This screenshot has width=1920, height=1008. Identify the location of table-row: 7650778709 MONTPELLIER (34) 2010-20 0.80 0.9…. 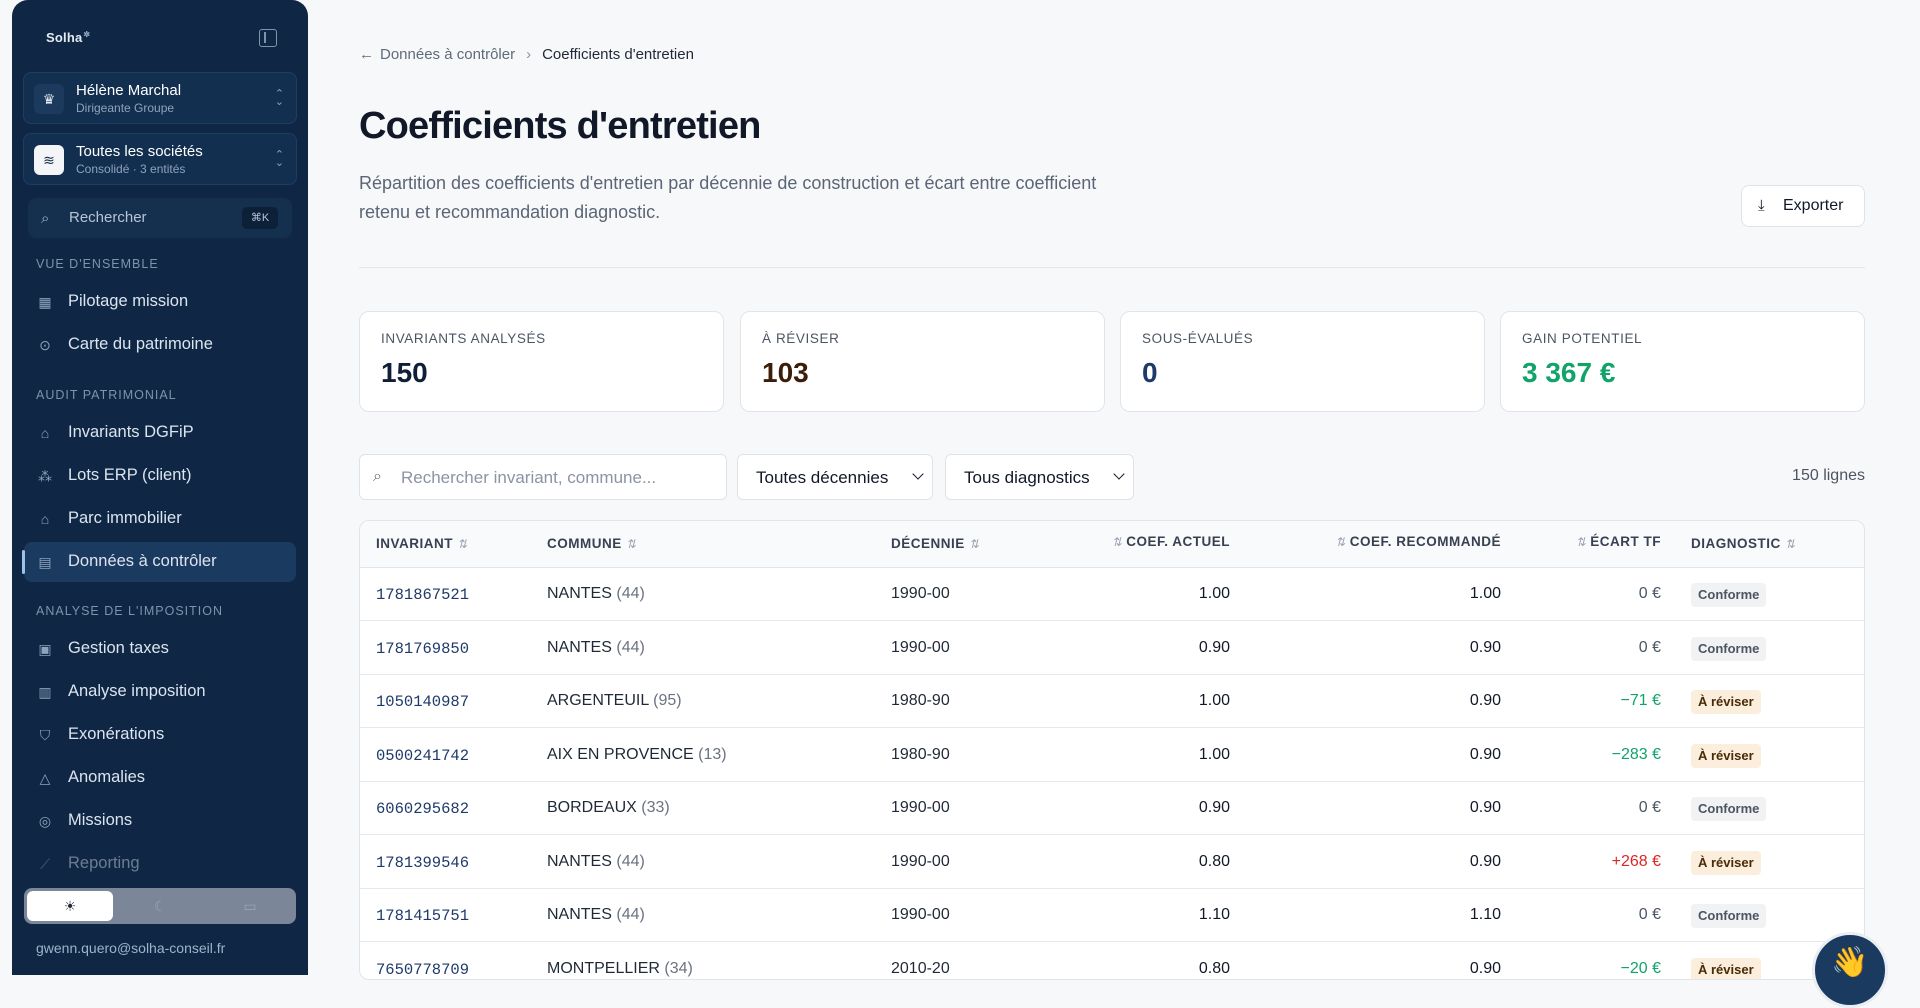
(1112, 961).